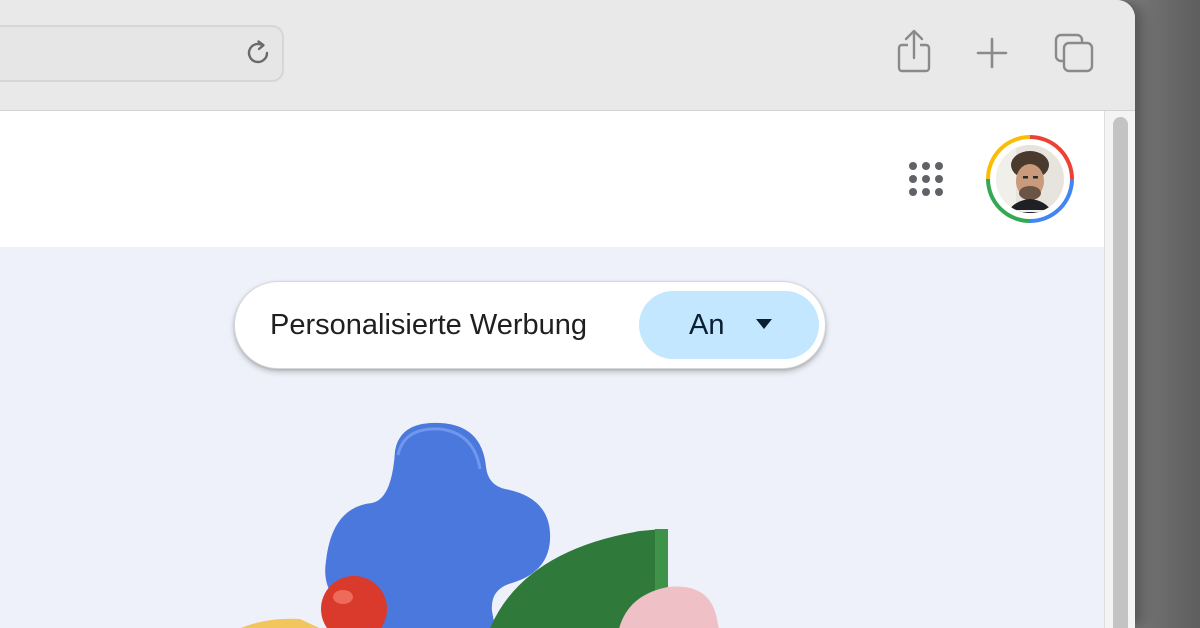 The width and height of the screenshot is (1200, 628). What do you see at coordinates (914, 53) in the screenshot?
I see `share-icon` at bounding box center [914, 53].